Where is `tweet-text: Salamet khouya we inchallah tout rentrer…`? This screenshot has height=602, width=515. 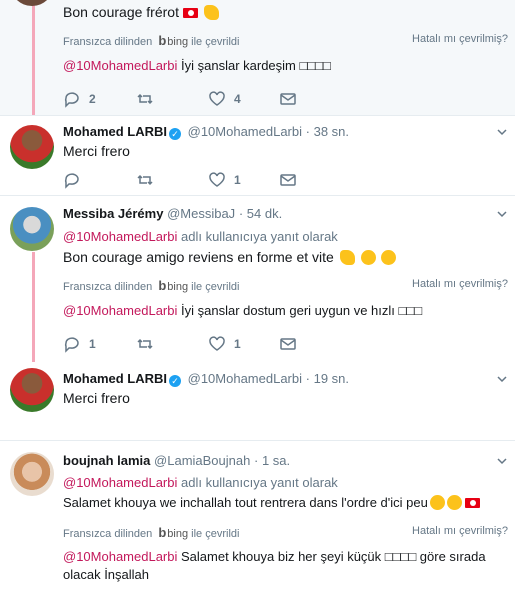 tweet-text: Salamet khouya we inchallah tout rentrer… is located at coordinates (272, 502).